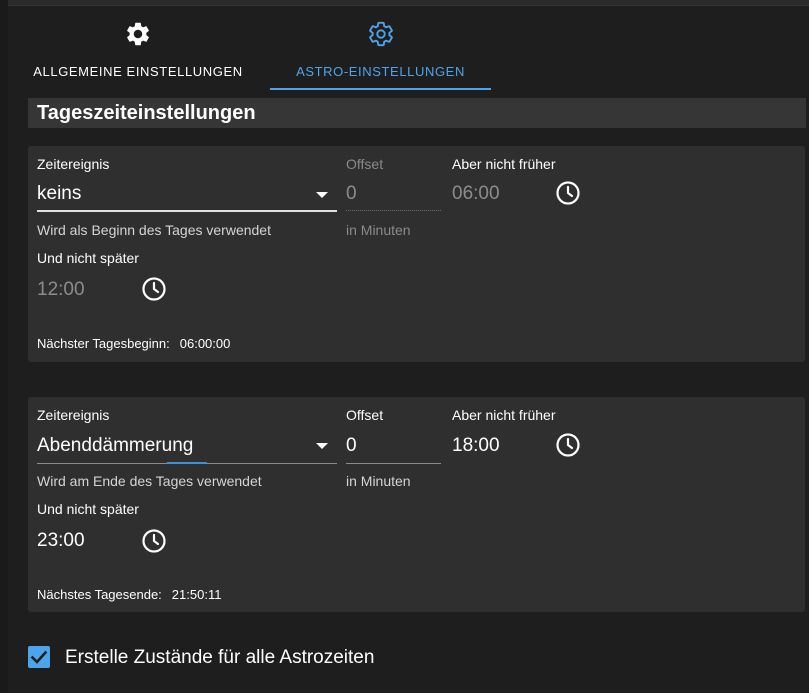  Describe the element at coordinates (380, 89) in the screenshot. I see `active-tab-indicator` at that location.